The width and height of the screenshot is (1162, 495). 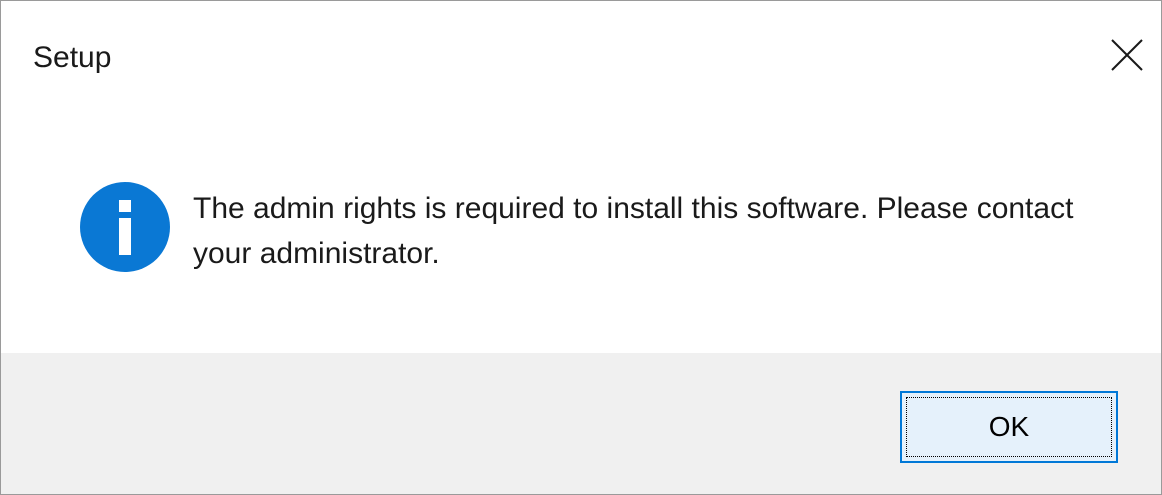 I want to click on close-icon, so click(x=1127, y=55).